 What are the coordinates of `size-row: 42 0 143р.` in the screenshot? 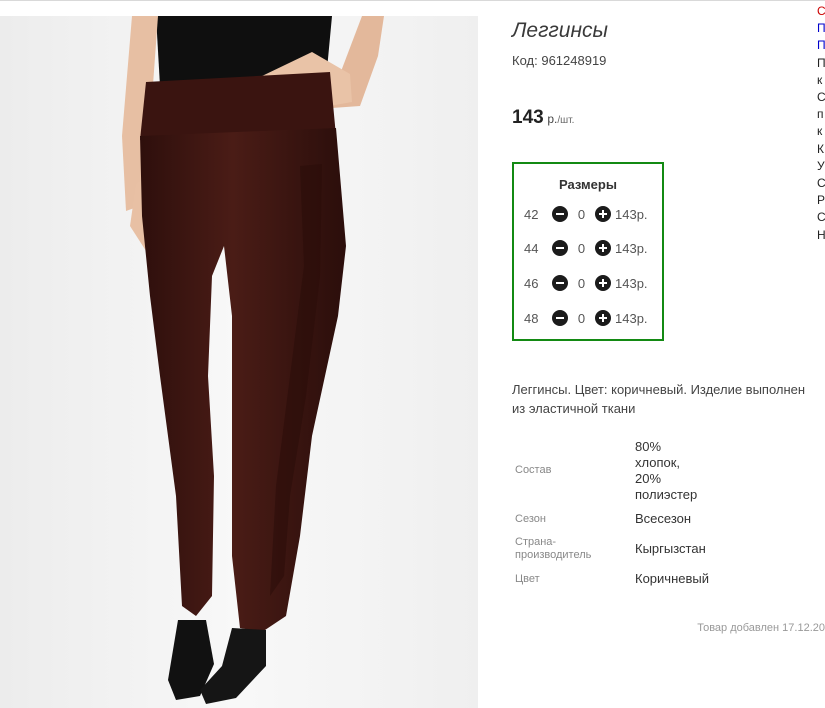 It's located at (586, 214).